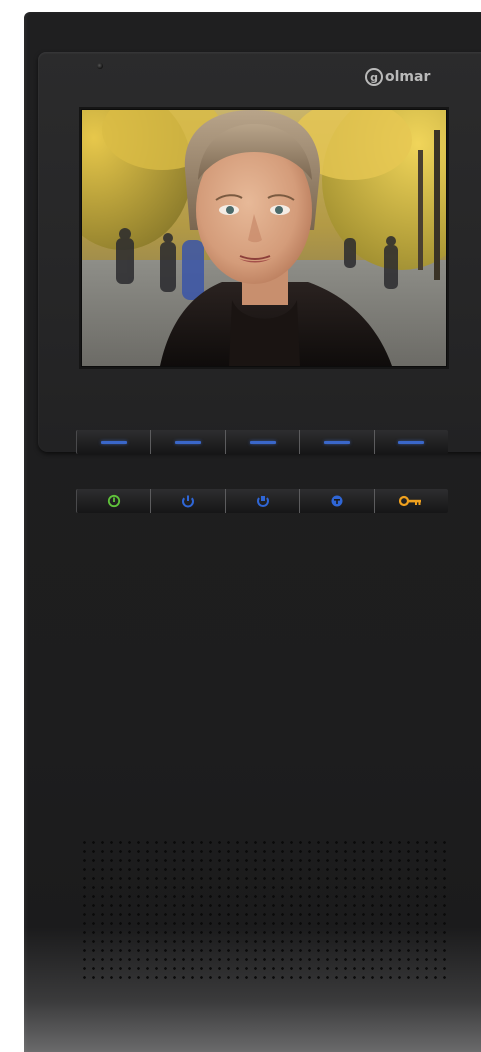  I want to click on door-open-button, so click(411, 501).